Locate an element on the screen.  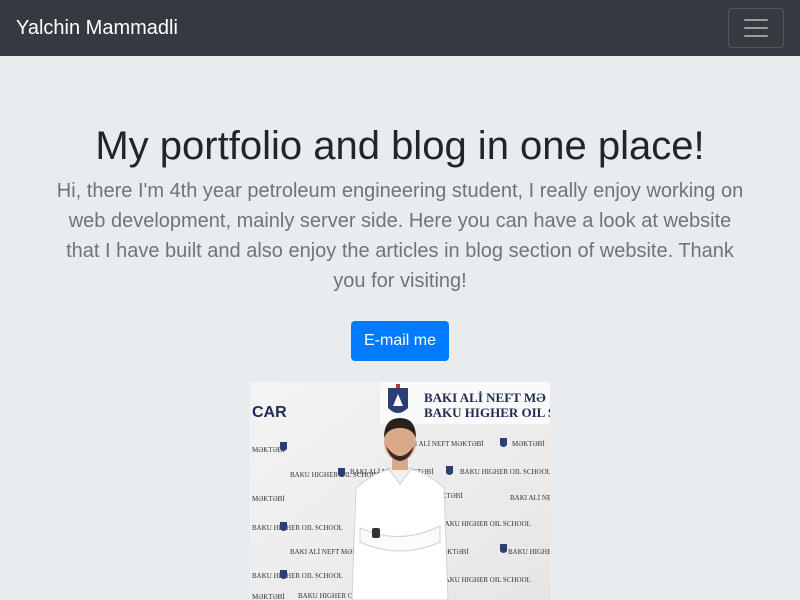
svg-text: BAKI ALİ NEFT MƏKTƏBİ is located at coordinates (530, 498).